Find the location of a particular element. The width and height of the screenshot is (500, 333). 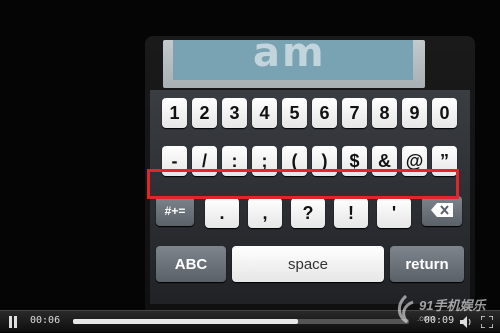

key-period: . is located at coordinates (222, 213).